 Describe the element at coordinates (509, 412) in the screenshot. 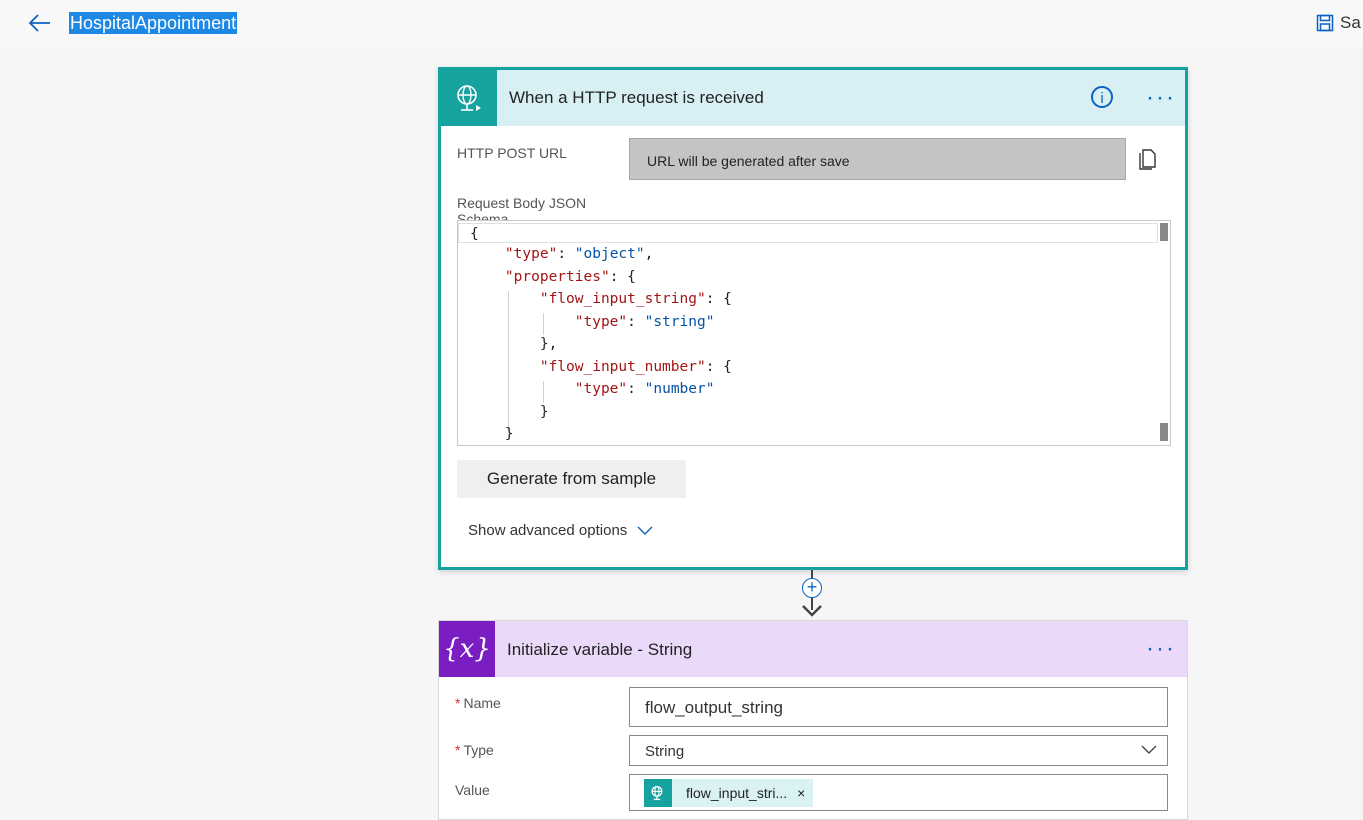

I see `code-line-9: }` at that location.